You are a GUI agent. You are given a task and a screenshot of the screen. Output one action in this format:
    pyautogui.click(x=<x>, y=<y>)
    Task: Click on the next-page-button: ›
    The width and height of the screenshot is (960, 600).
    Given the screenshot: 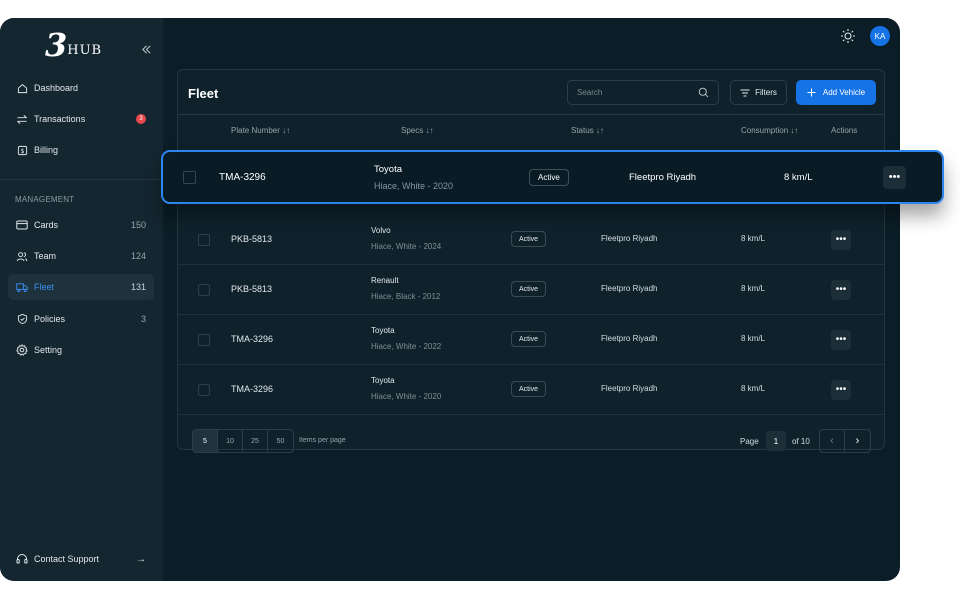 What is the action you would take?
    pyautogui.click(x=857, y=441)
    